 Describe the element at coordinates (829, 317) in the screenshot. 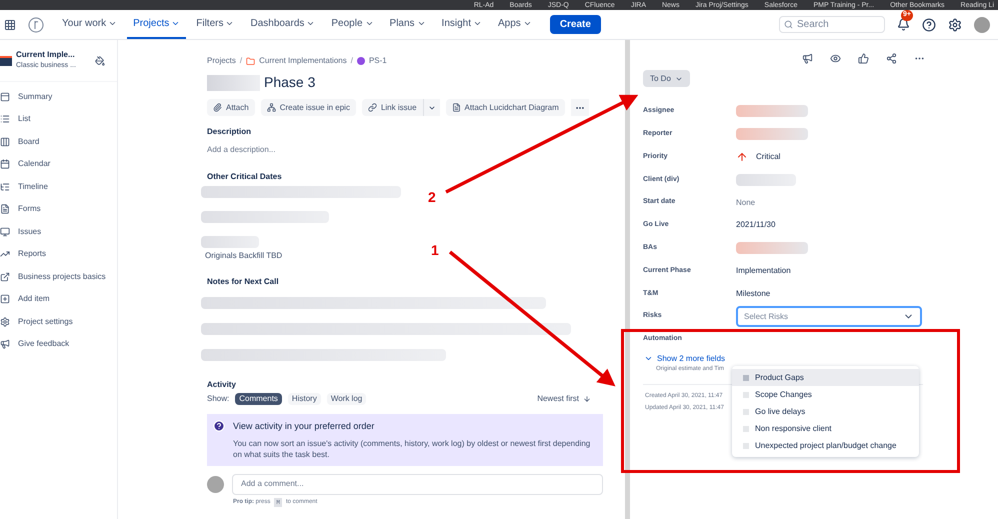

I see `risks-select: Select Risks` at that location.